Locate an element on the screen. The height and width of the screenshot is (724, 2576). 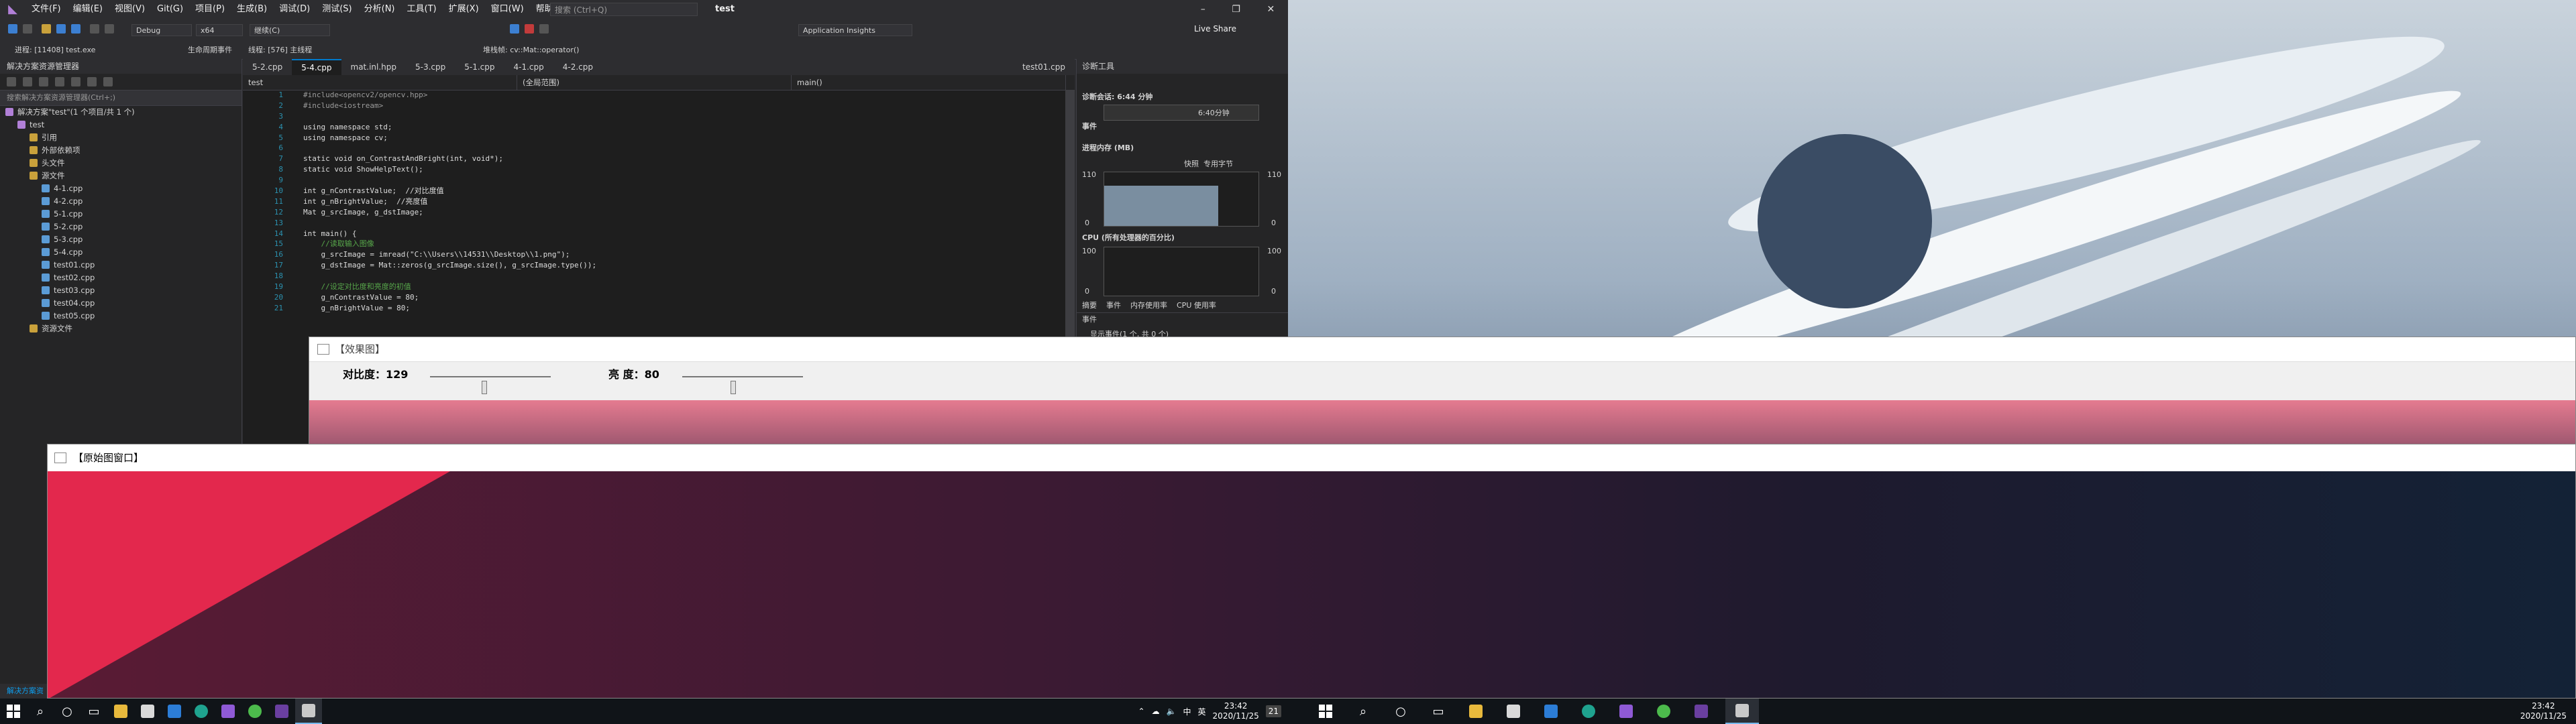
clock: 23:42 2020/11/25 is located at coordinates (1236, 711).